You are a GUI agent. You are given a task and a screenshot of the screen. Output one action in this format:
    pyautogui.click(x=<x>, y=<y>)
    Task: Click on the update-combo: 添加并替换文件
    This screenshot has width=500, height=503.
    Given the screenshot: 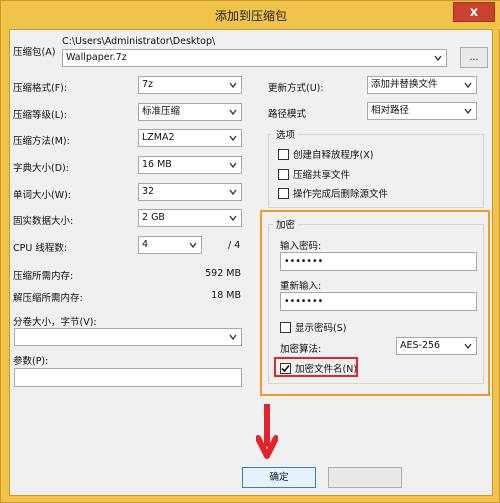 What is the action you would take?
    pyautogui.click(x=422, y=85)
    